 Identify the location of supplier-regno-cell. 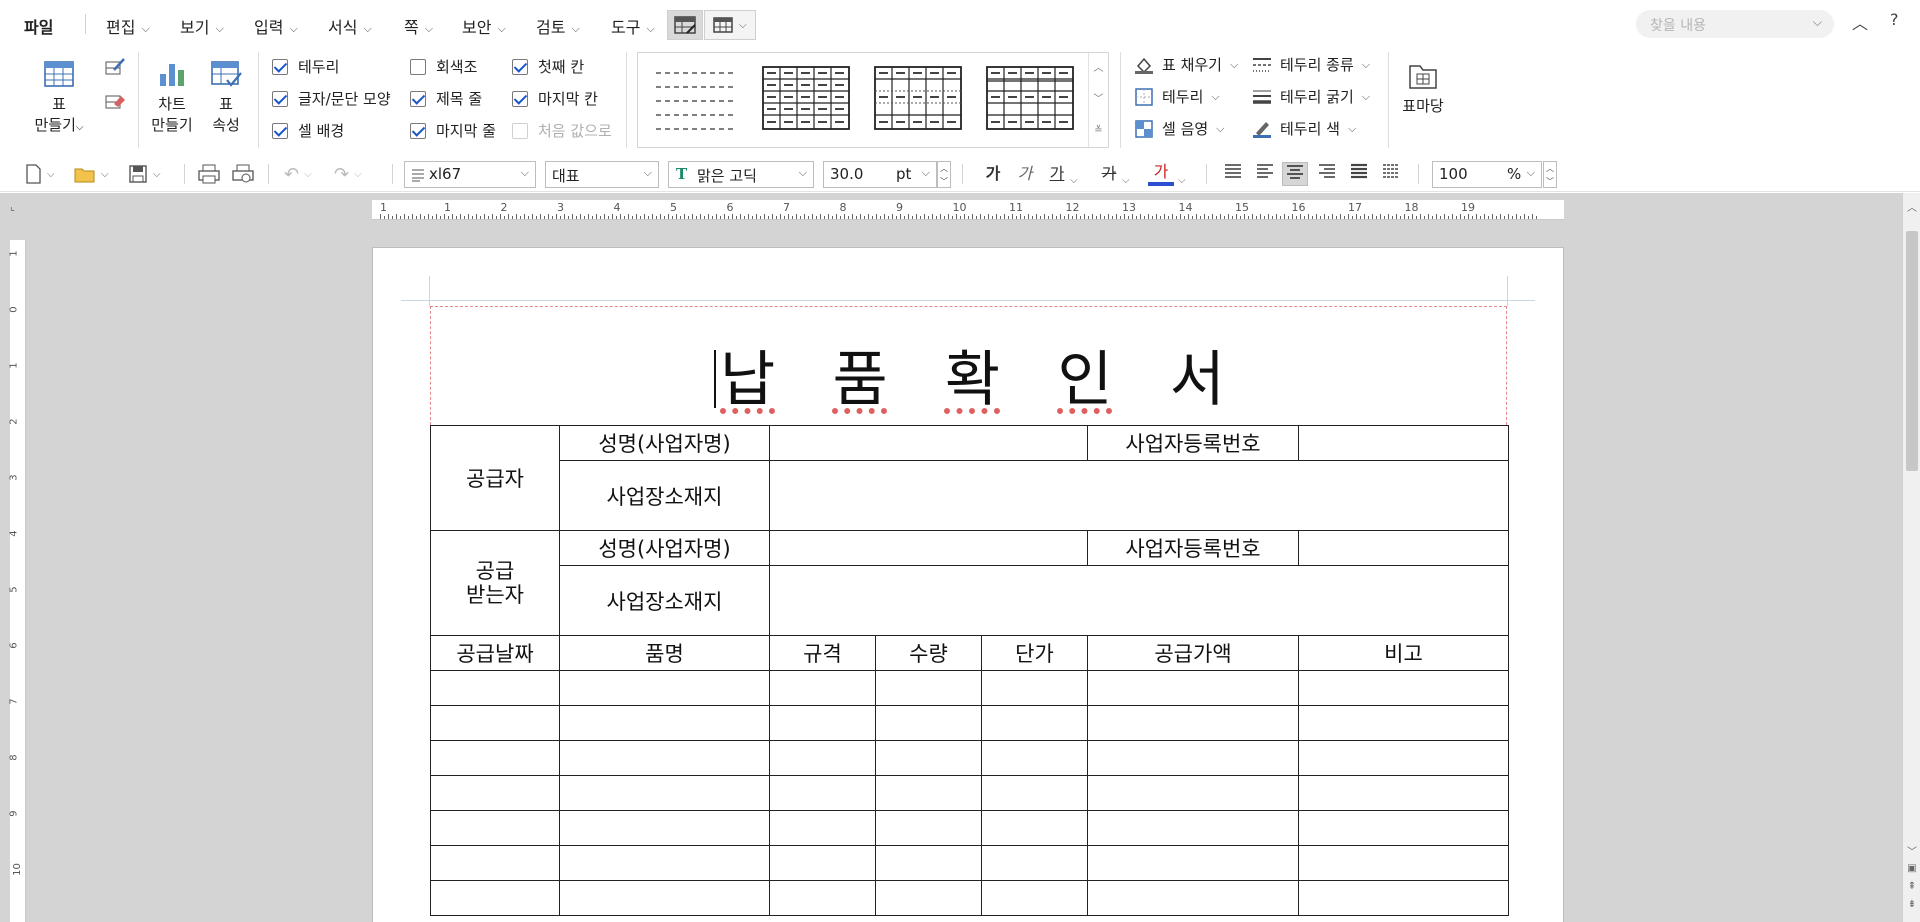
(1403, 443).